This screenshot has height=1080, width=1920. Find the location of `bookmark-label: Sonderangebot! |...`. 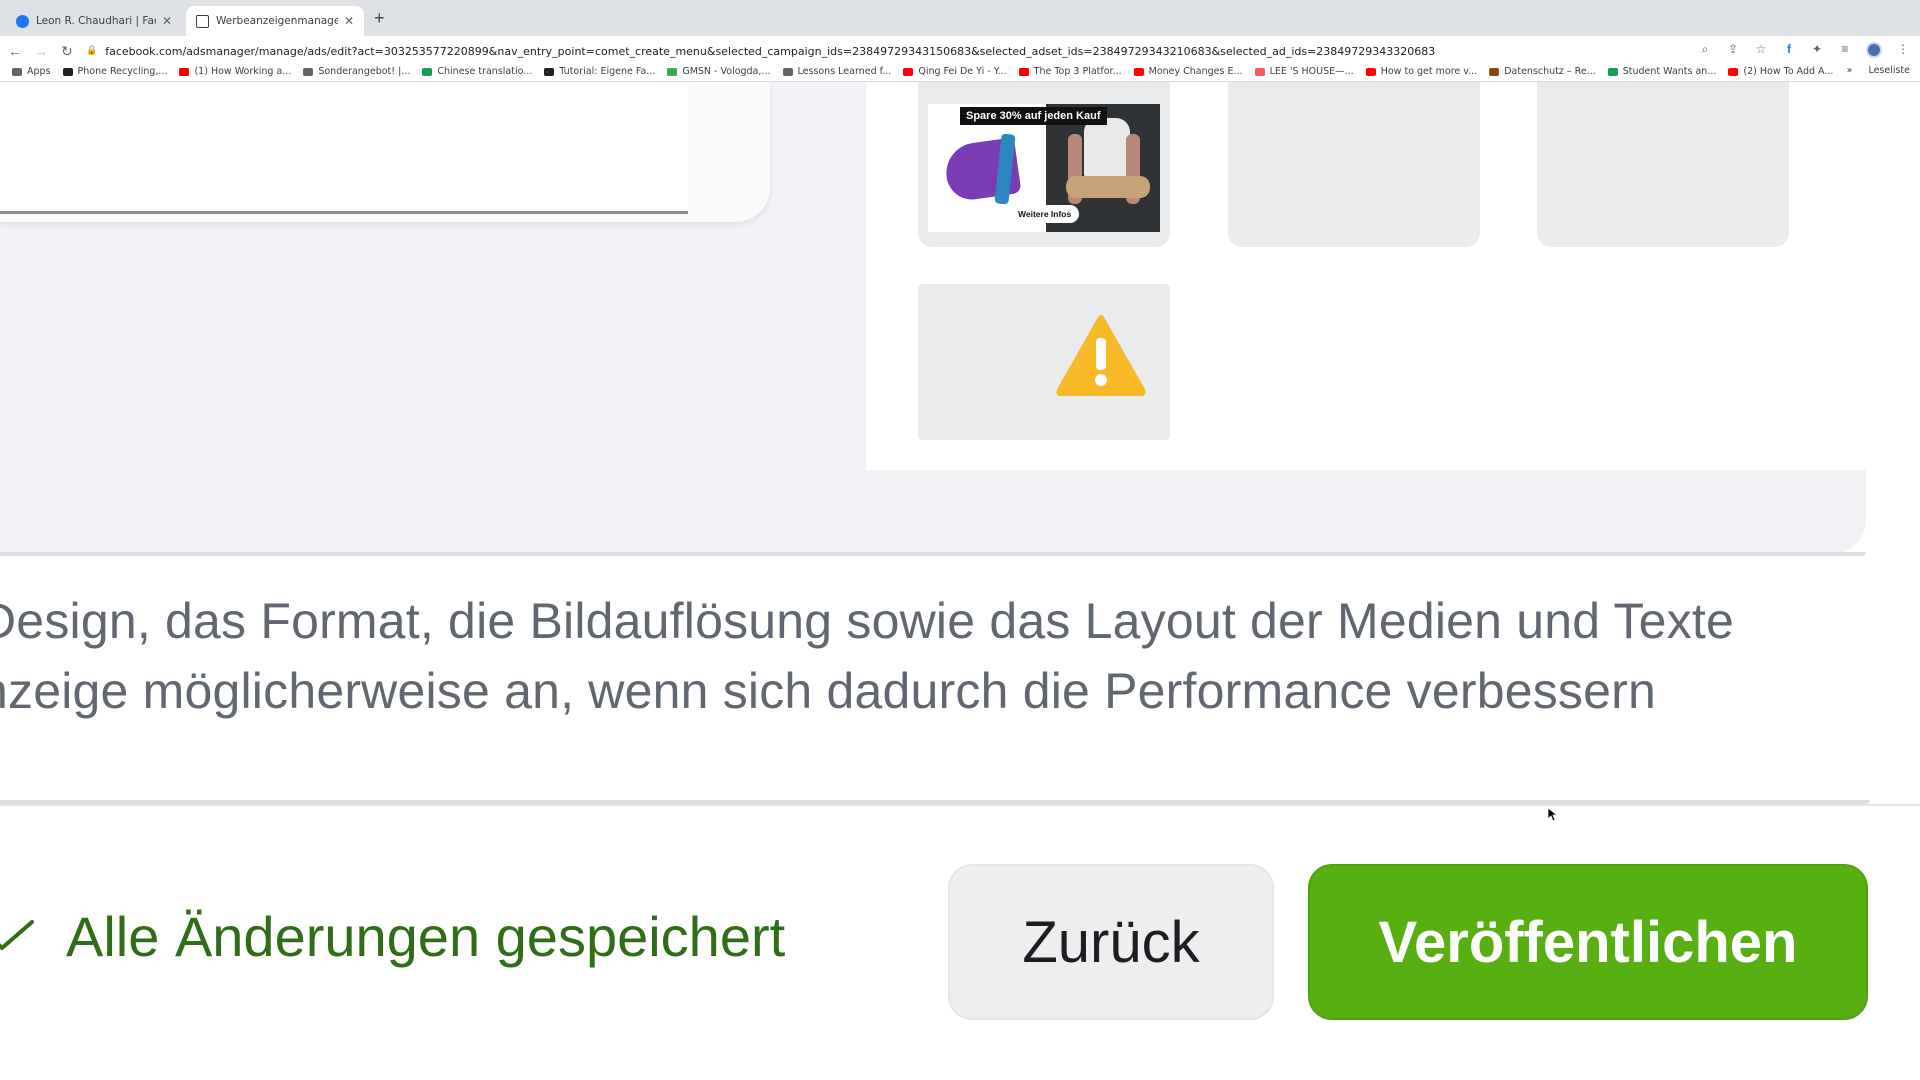

bookmark-label: Sonderangebot! |... is located at coordinates (364, 71).